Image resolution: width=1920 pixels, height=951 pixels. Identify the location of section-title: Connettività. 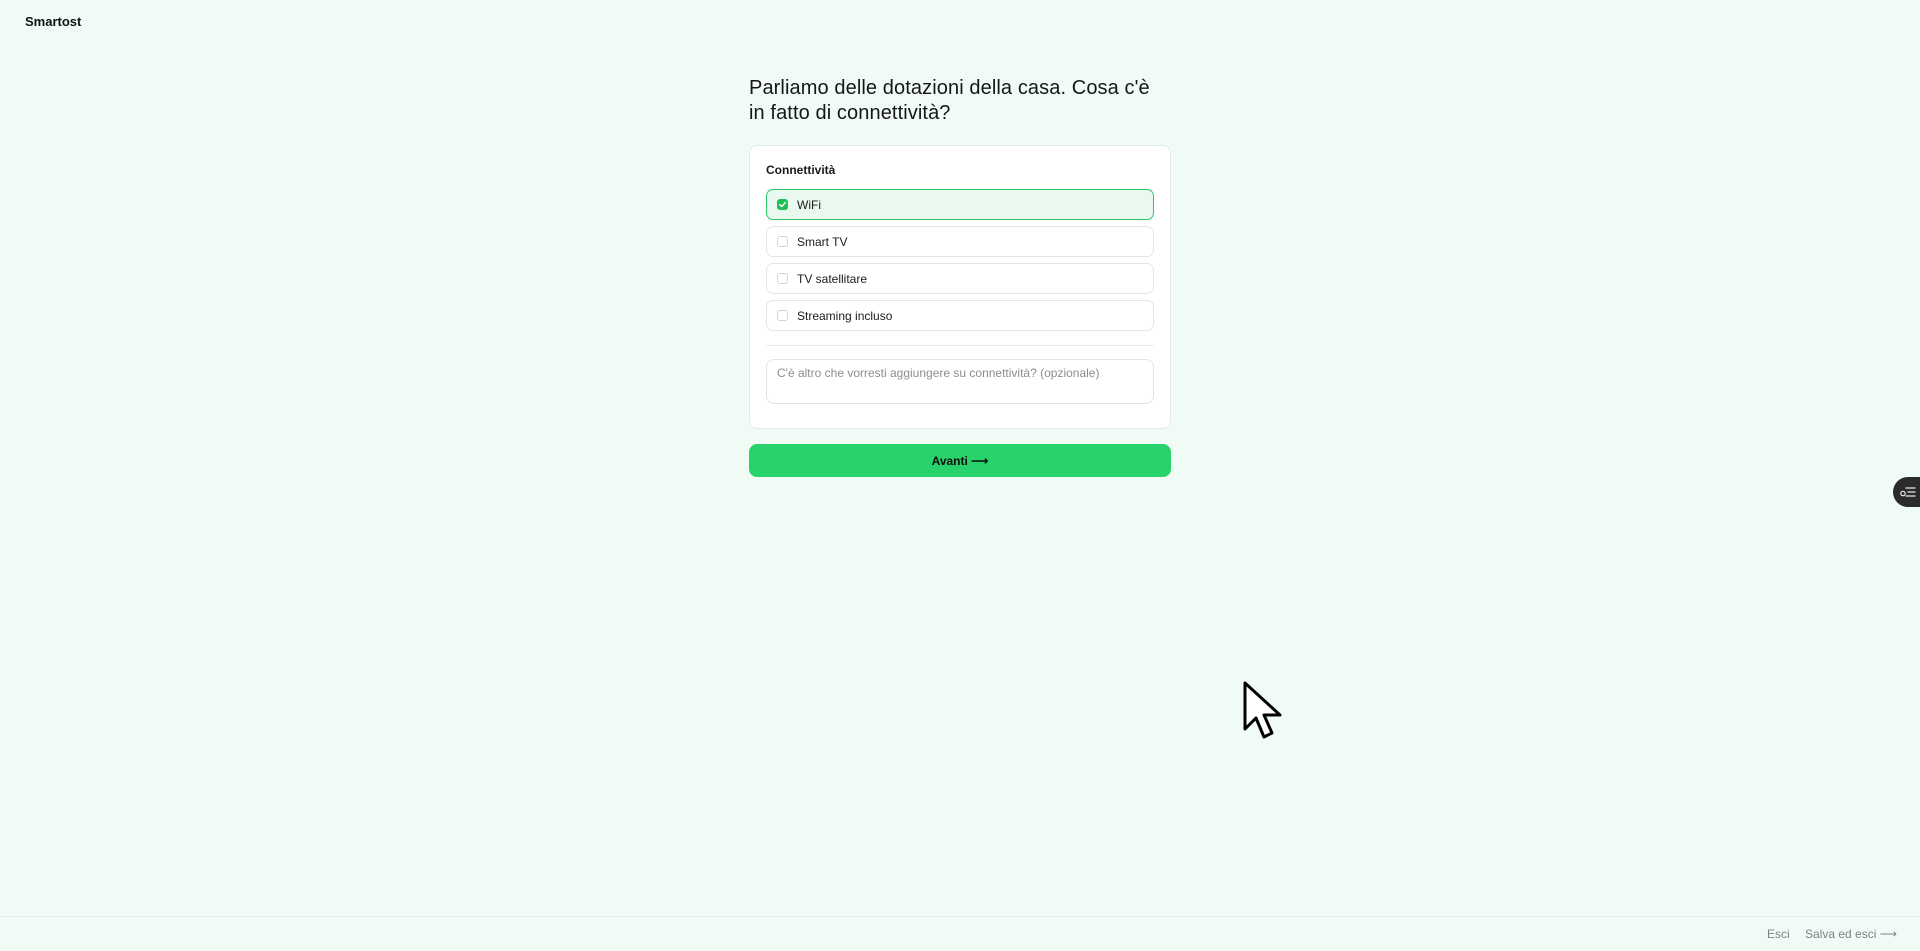
(801, 170).